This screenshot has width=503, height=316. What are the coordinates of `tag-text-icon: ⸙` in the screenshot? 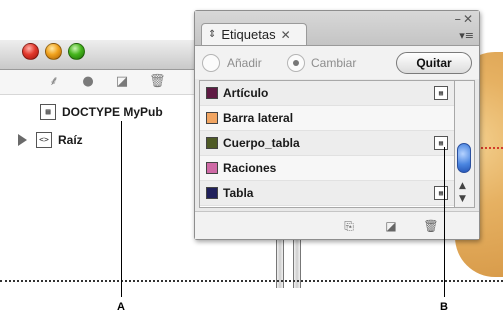 It's located at (54, 82).